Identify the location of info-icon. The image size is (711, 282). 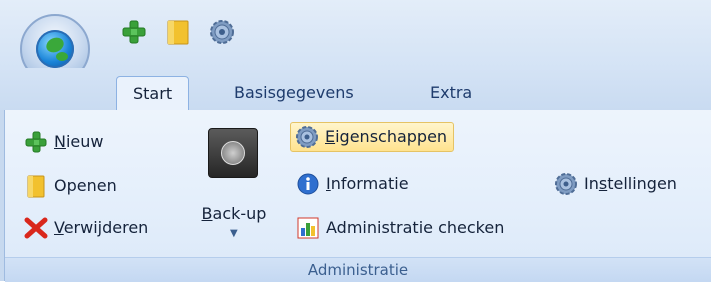
(308, 184).